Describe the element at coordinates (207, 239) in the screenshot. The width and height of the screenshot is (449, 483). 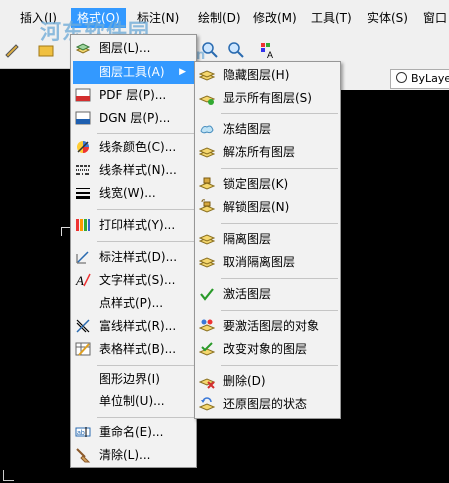
I see `isolate-layer-icon` at that location.